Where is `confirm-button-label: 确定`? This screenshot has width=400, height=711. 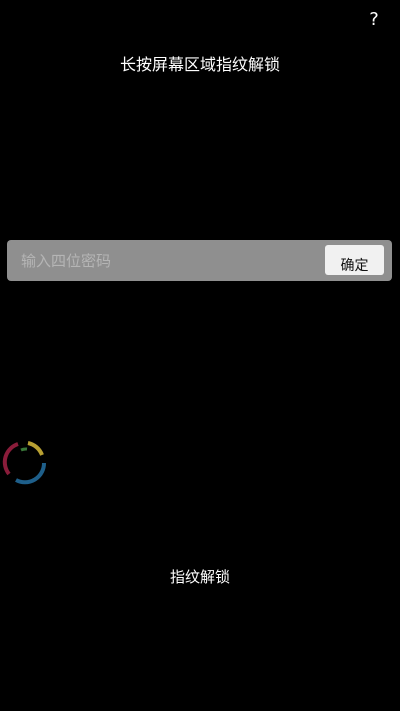 confirm-button-label: 确定 is located at coordinates (354, 266).